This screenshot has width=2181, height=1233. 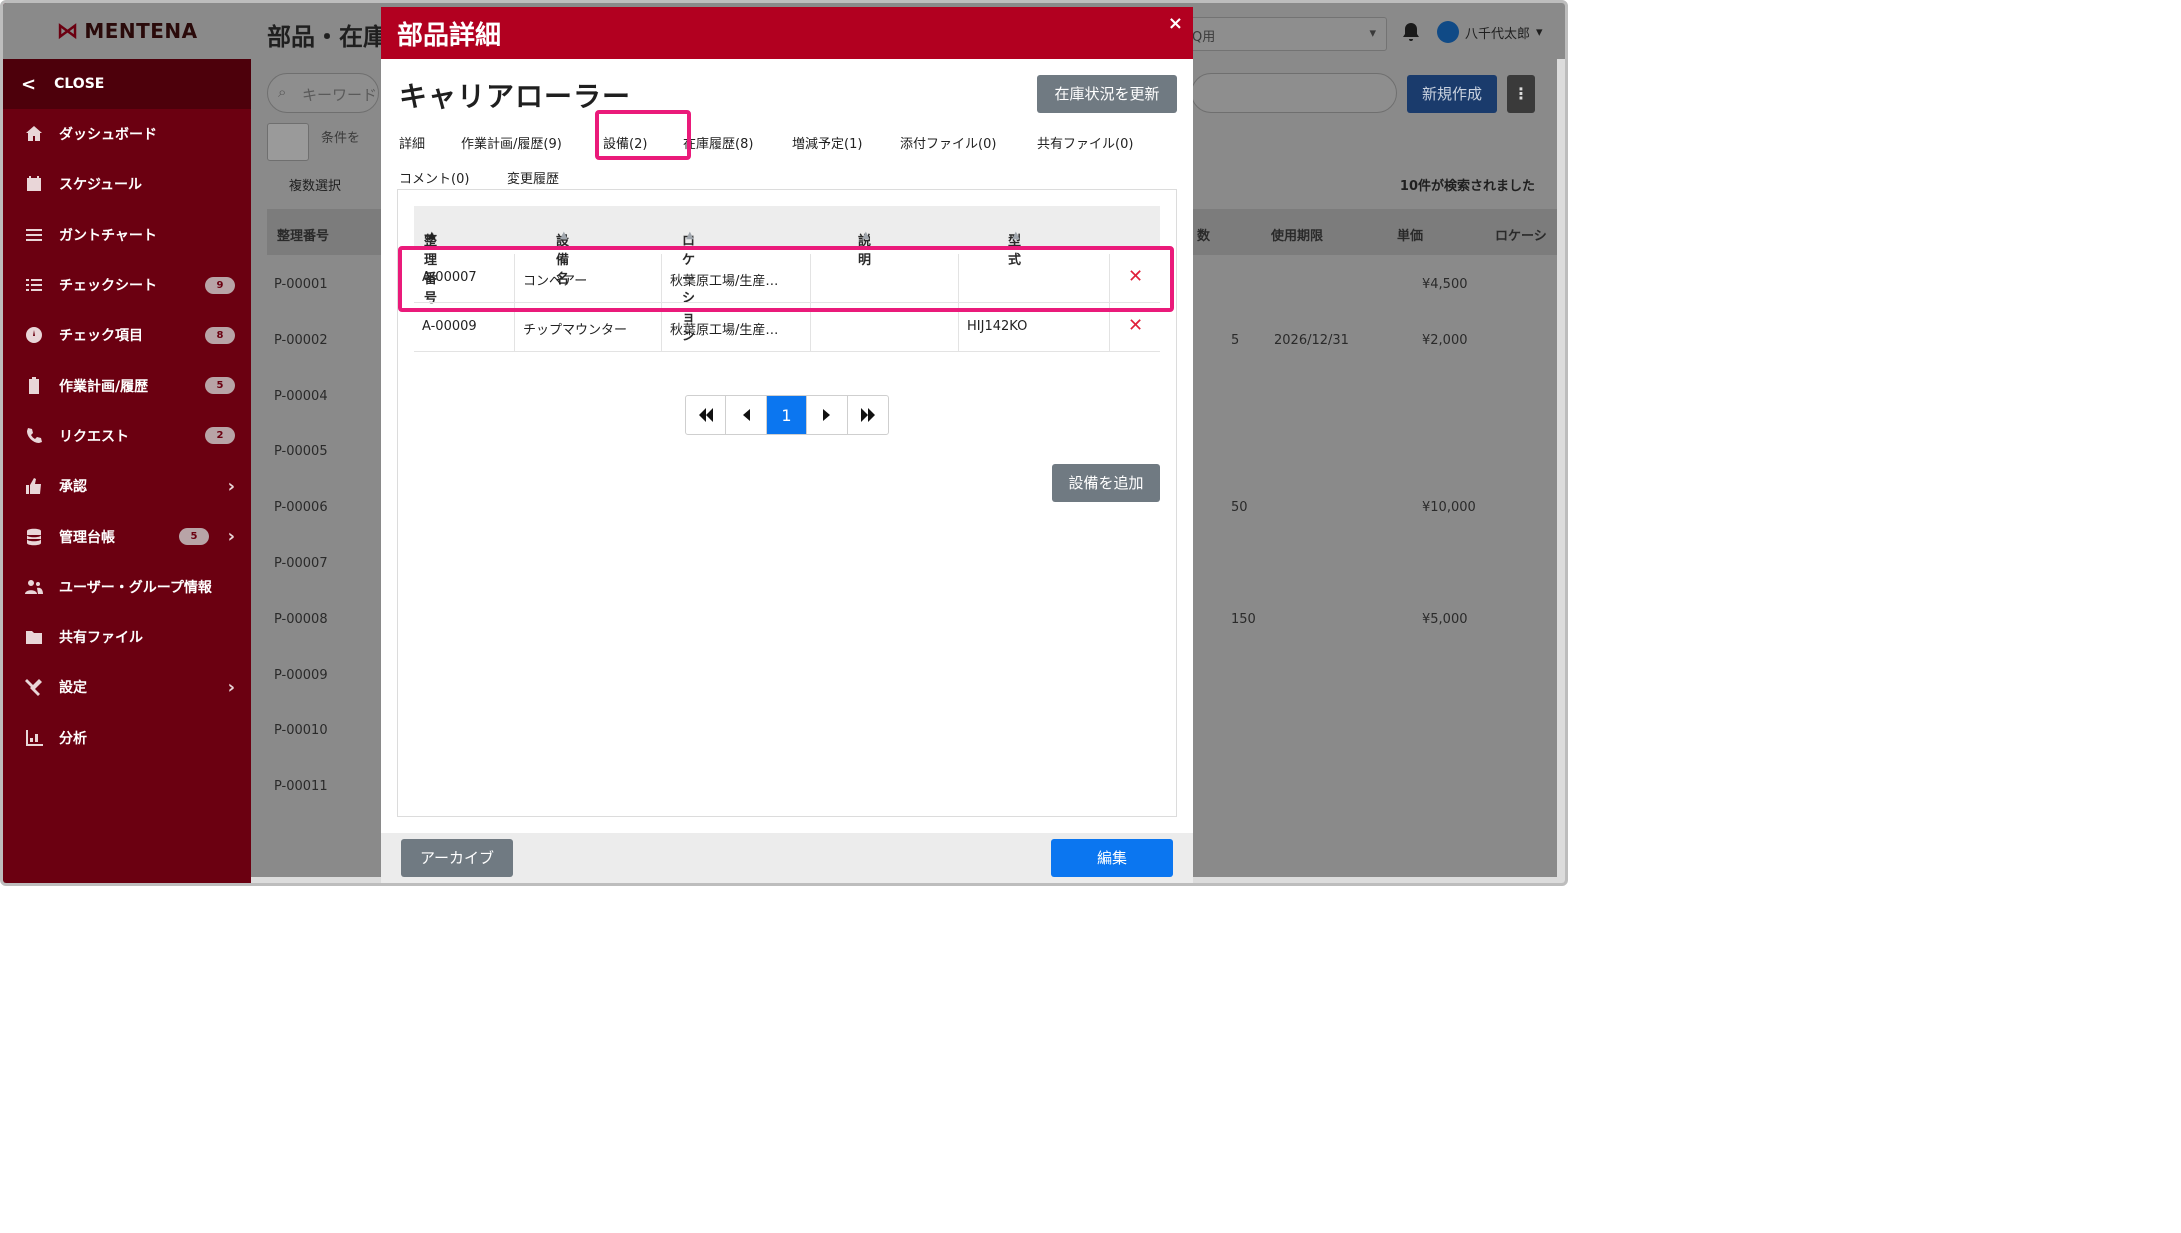 I want to click on sidebar-item-3: チェックシート 9, so click(x=127, y=285).